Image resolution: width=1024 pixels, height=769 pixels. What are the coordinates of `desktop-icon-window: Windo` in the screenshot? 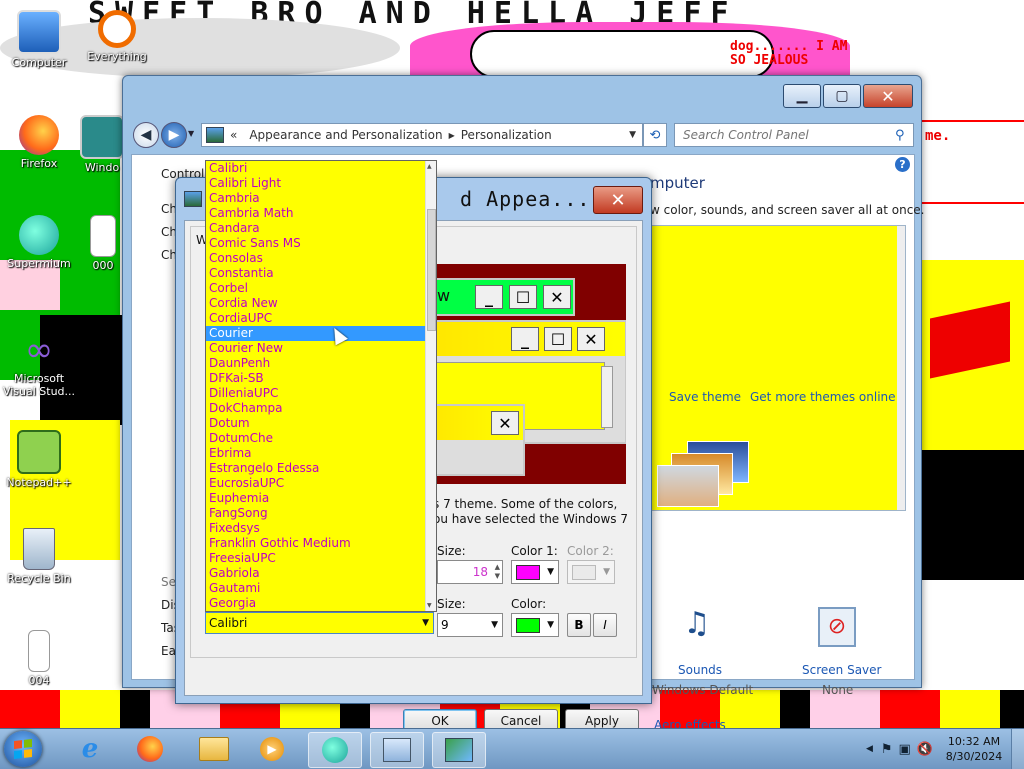 It's located at (102, 144).